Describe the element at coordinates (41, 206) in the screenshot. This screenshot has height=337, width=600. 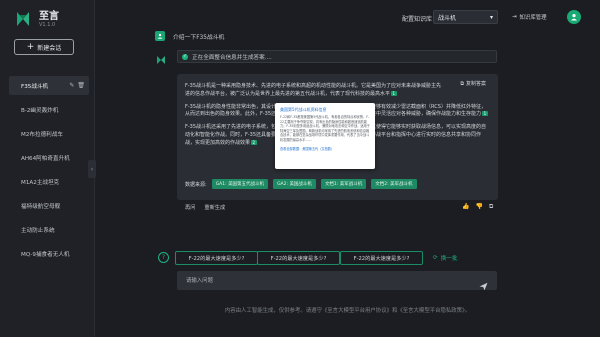
I see `sidebar-item-label: 福特级航空母舰` at that location.